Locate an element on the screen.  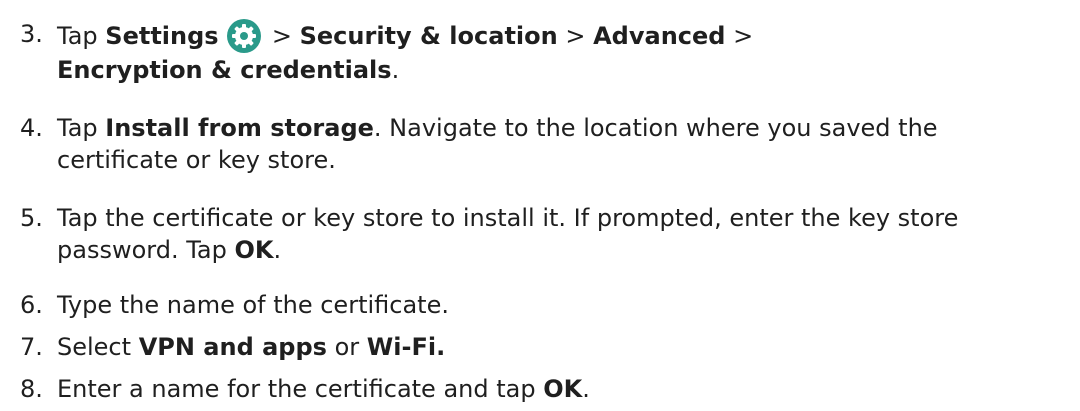
step-verb: Select is located at coordinates (94, 347).